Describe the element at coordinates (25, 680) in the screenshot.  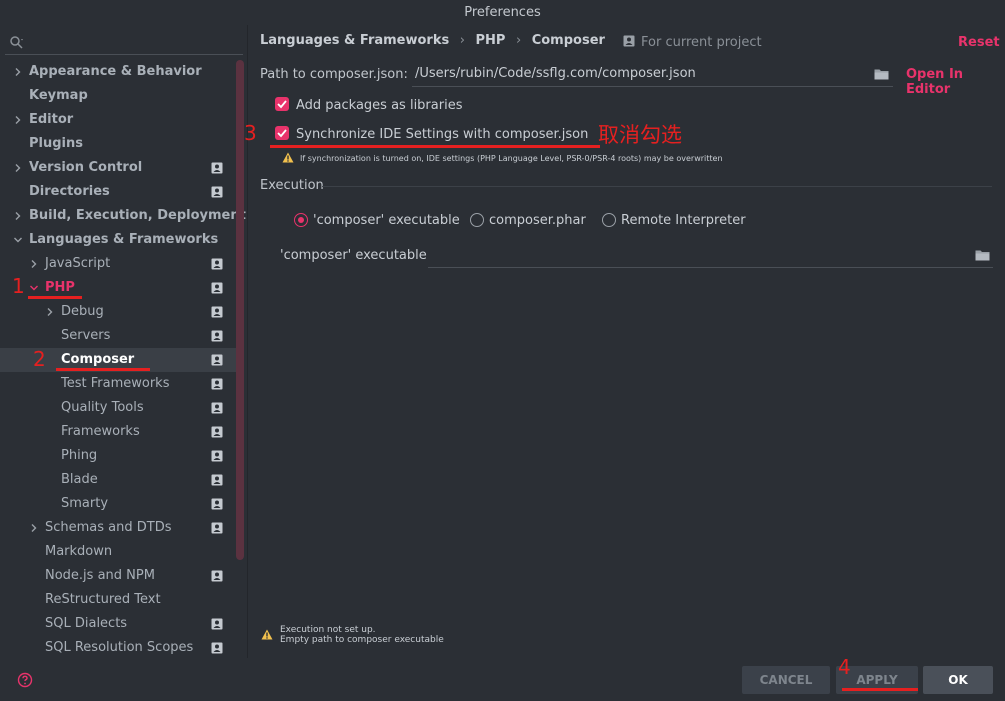
I see `help-icon` at that location.